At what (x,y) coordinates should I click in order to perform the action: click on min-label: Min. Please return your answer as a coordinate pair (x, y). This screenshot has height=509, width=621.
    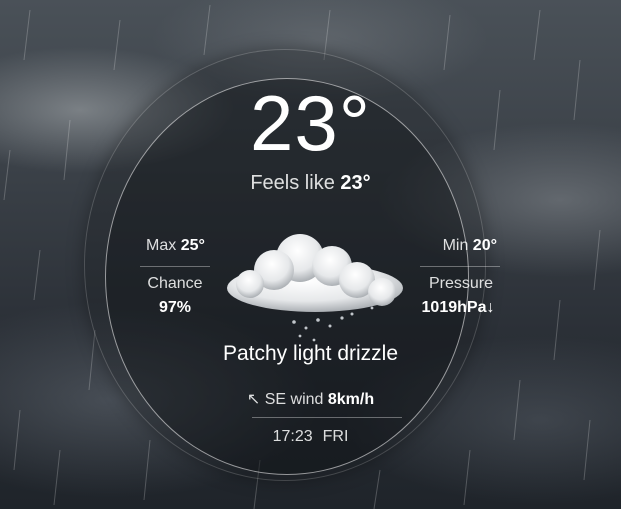
    Looking at the image, I should click on (455, 245).